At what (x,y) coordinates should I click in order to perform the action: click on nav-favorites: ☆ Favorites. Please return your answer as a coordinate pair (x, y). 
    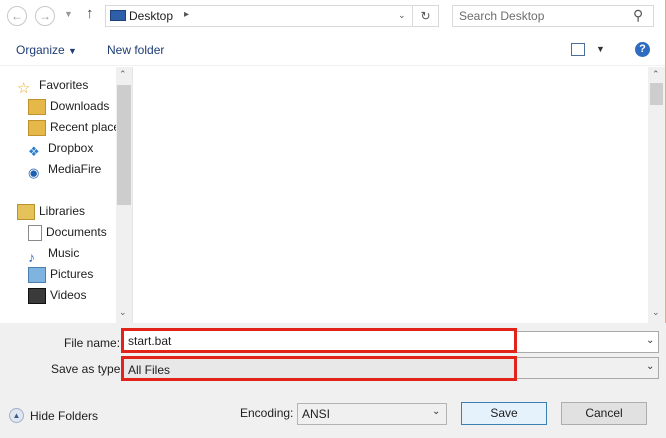
    Looking at the image, I should click on (53, 86).